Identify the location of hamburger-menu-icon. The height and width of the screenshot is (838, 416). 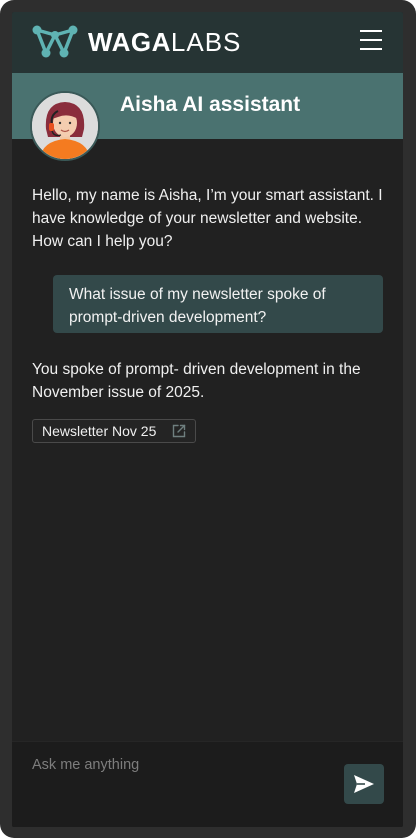
(372, 41).